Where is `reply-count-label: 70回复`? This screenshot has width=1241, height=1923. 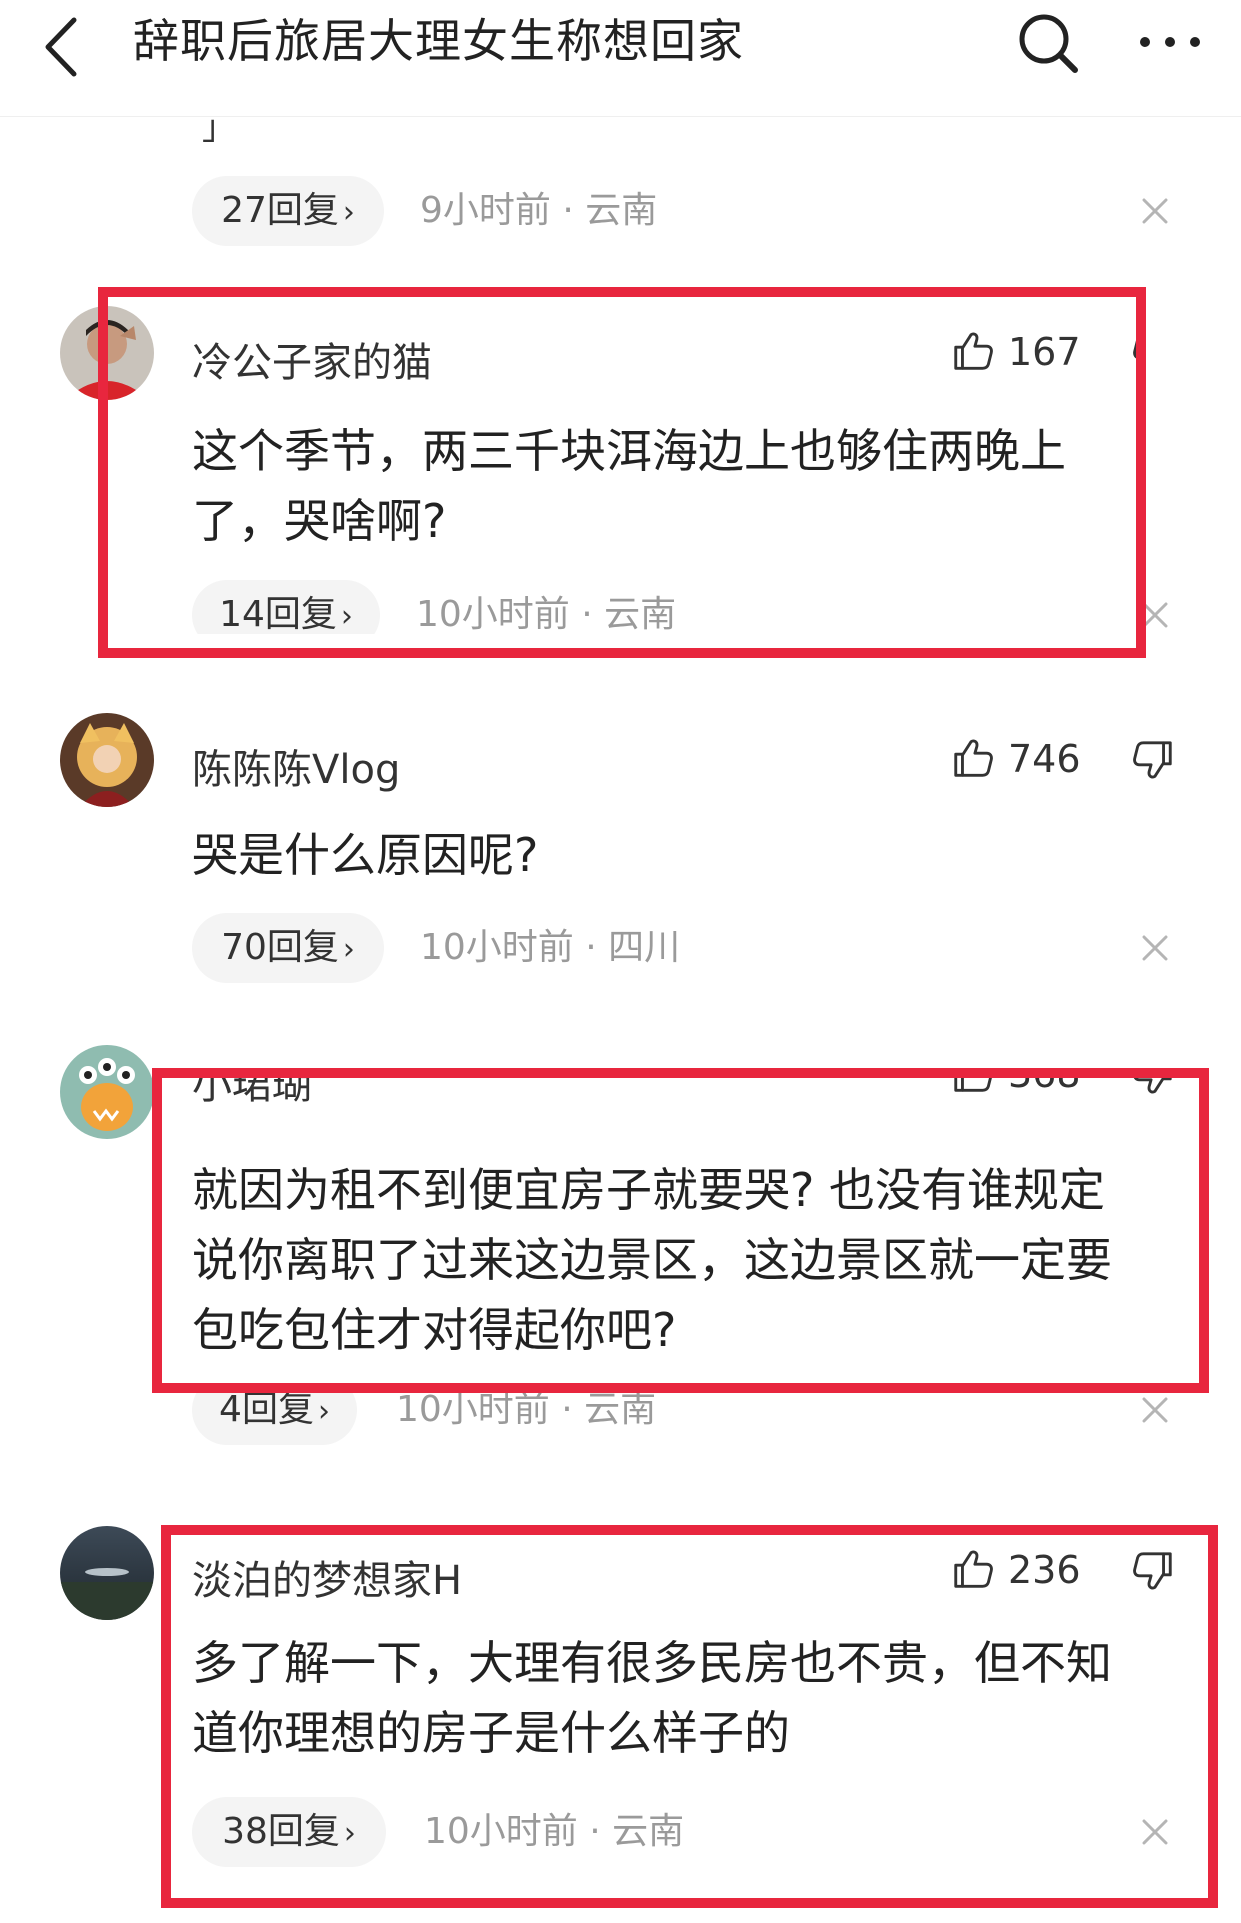 reply-count-label: 70回复 is located at coordinates (280, 947).